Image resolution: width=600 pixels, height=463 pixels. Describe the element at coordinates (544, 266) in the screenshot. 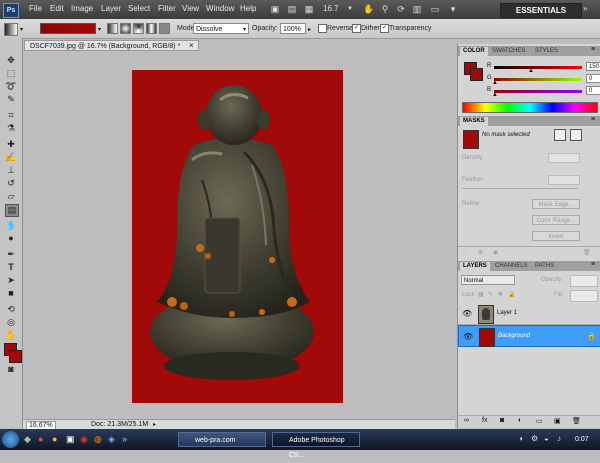

I see `tab-paths: PATHS` at that location.